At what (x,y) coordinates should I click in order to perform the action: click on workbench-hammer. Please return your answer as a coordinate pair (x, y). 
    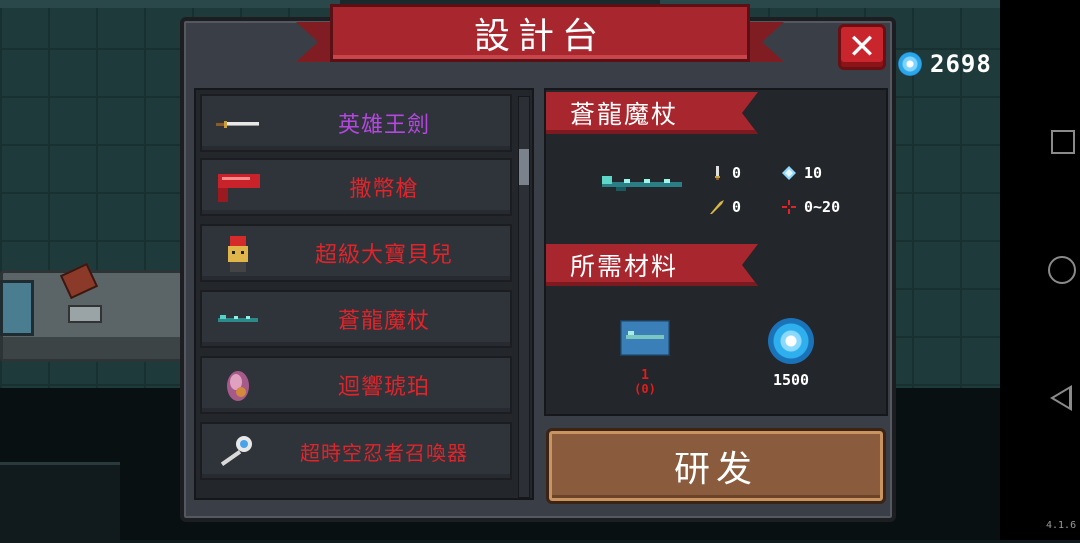
    Looking at the image, I should click on (85, 314).